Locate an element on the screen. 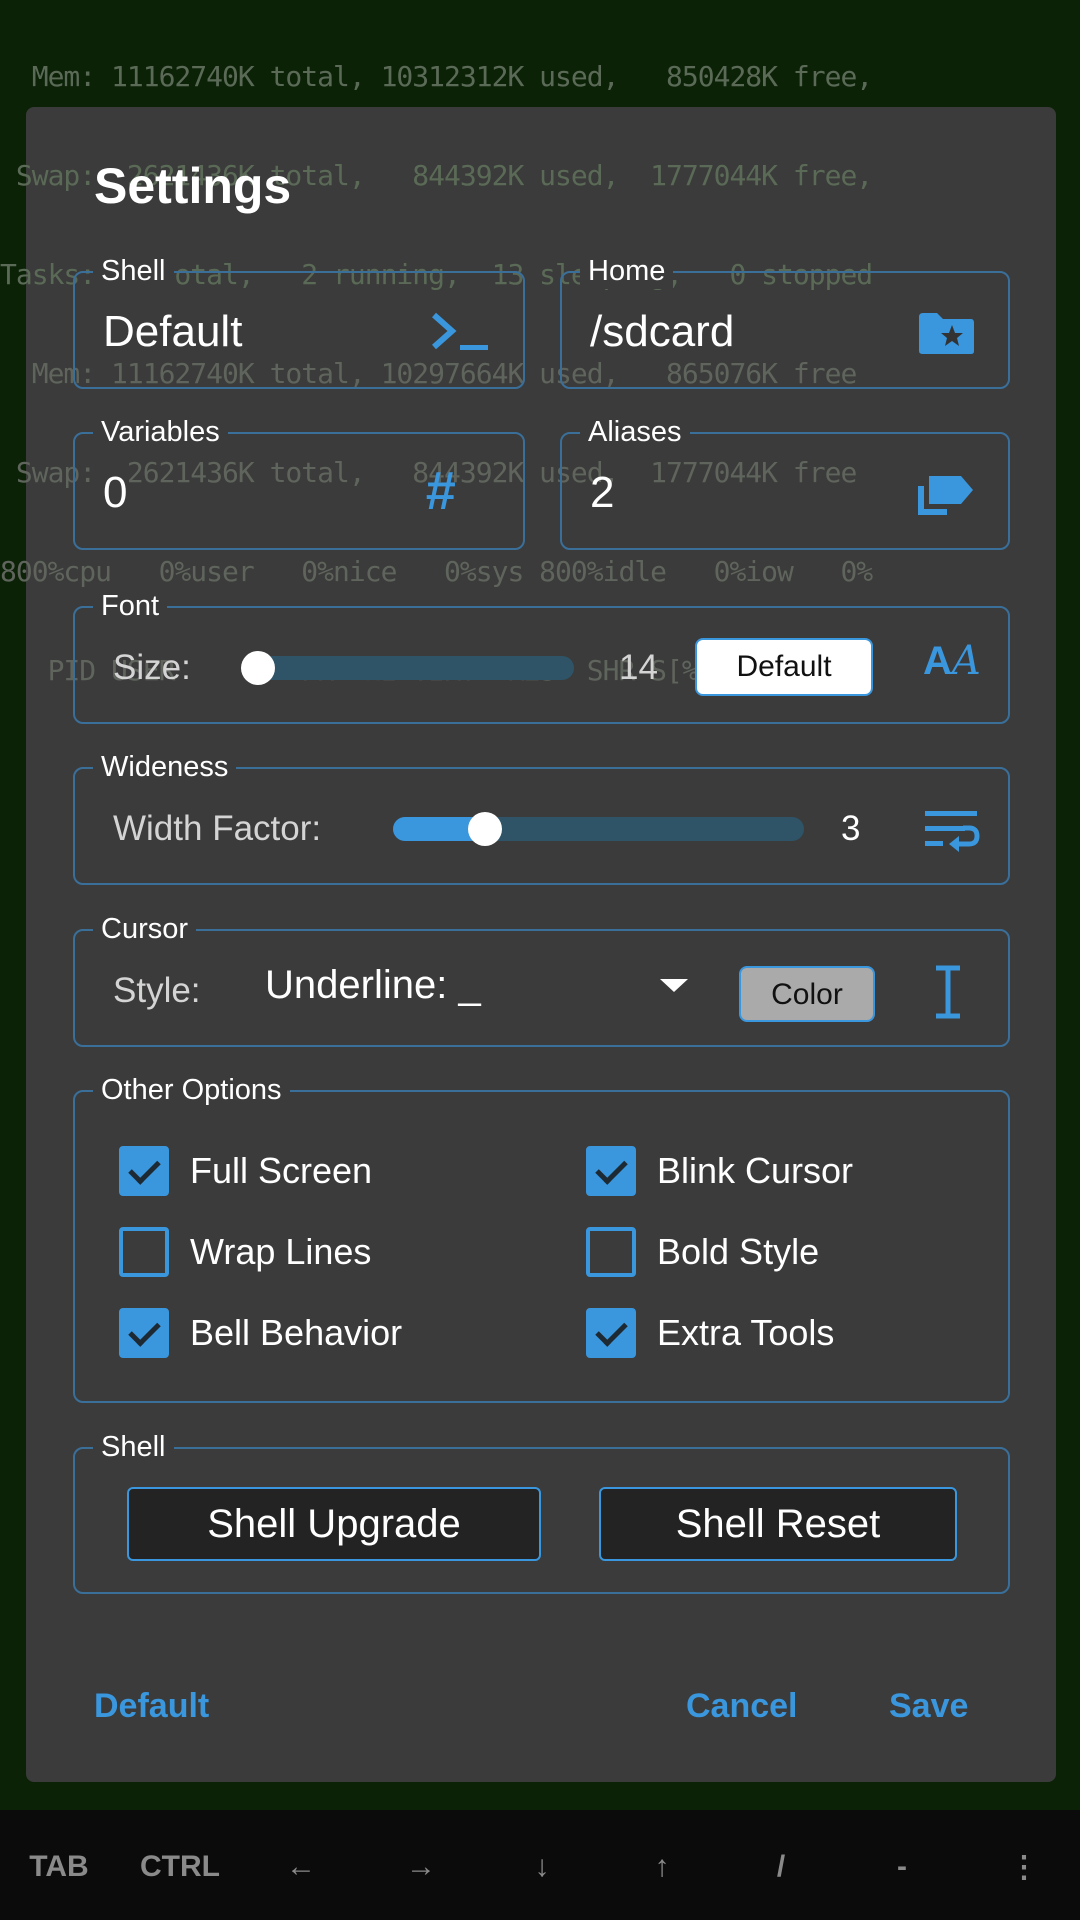 The width and height of the screenshot is (1080, 1920). folder-star-icon is located at coordinates (946, 333).